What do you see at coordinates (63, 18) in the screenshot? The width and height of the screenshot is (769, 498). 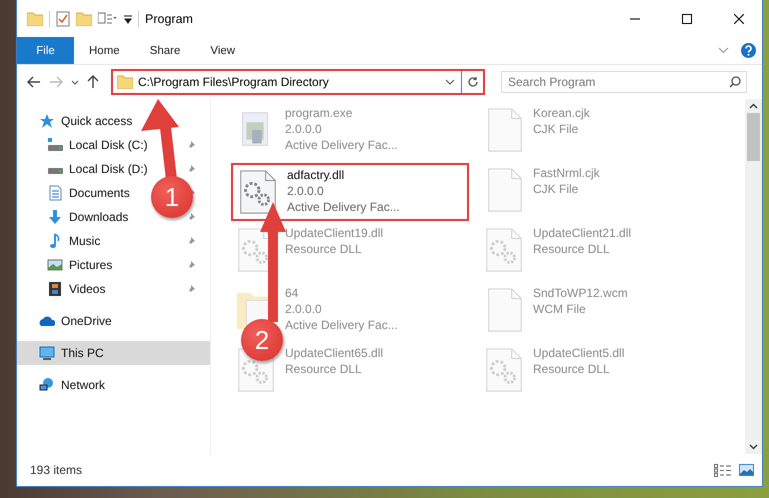 I see `checklist-icon` at bounding box center [63, 18].